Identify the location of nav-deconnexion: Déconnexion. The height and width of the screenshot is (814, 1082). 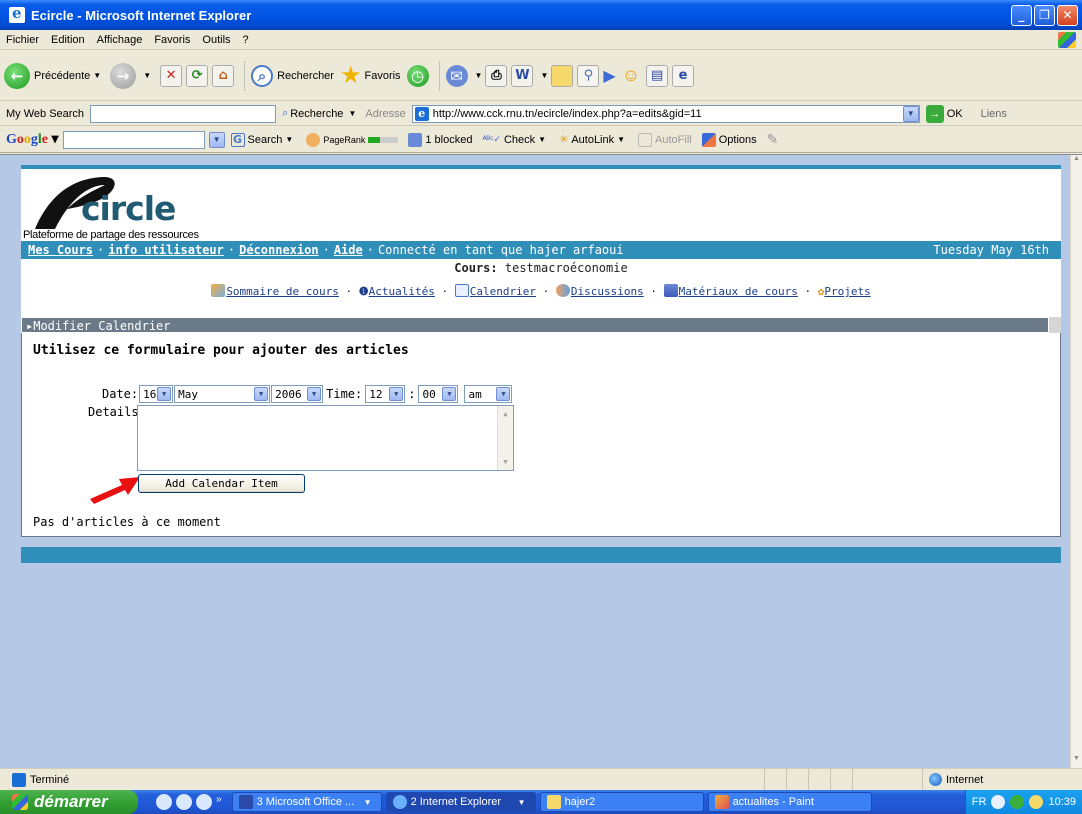
(278, 250).